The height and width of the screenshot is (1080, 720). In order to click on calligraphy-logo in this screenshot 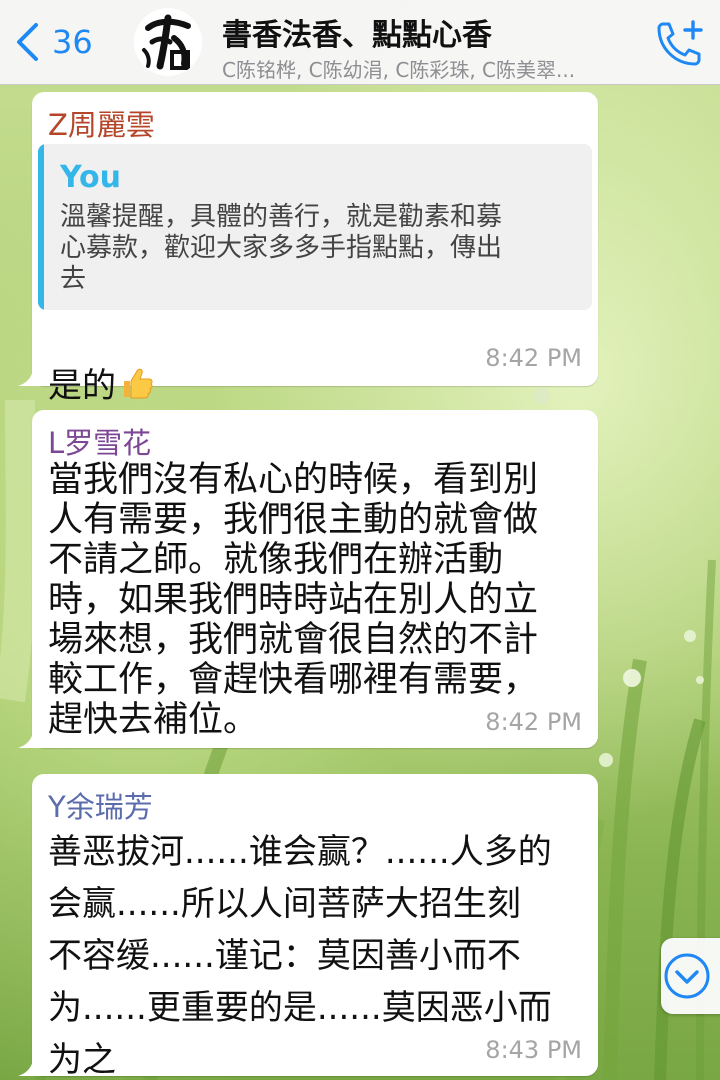, I will do `click(166, 42)`.